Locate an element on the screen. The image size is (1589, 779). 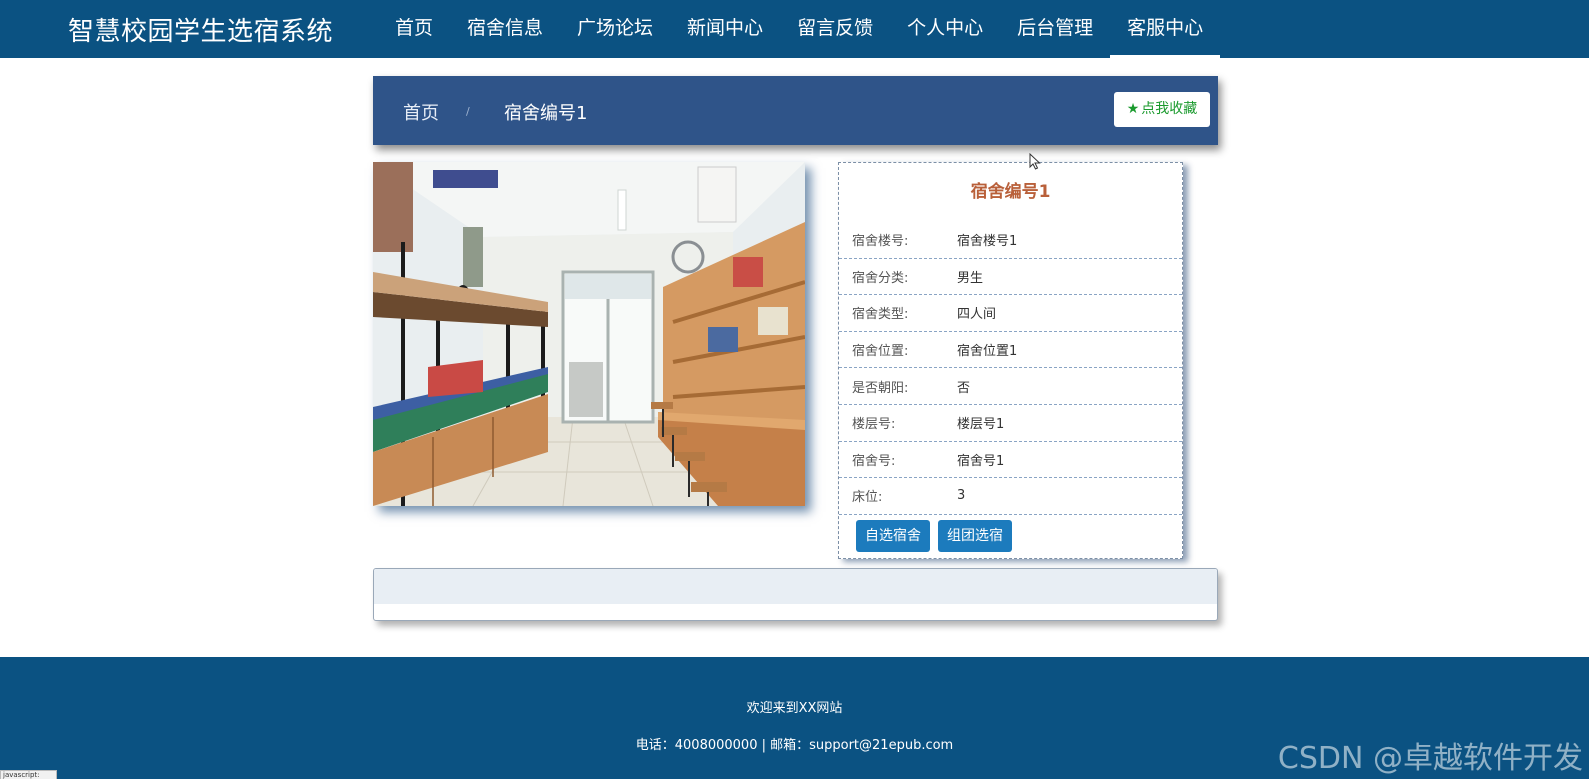
field-category: 宿舍分类: 男生 is located at coordinates (1010, 277).